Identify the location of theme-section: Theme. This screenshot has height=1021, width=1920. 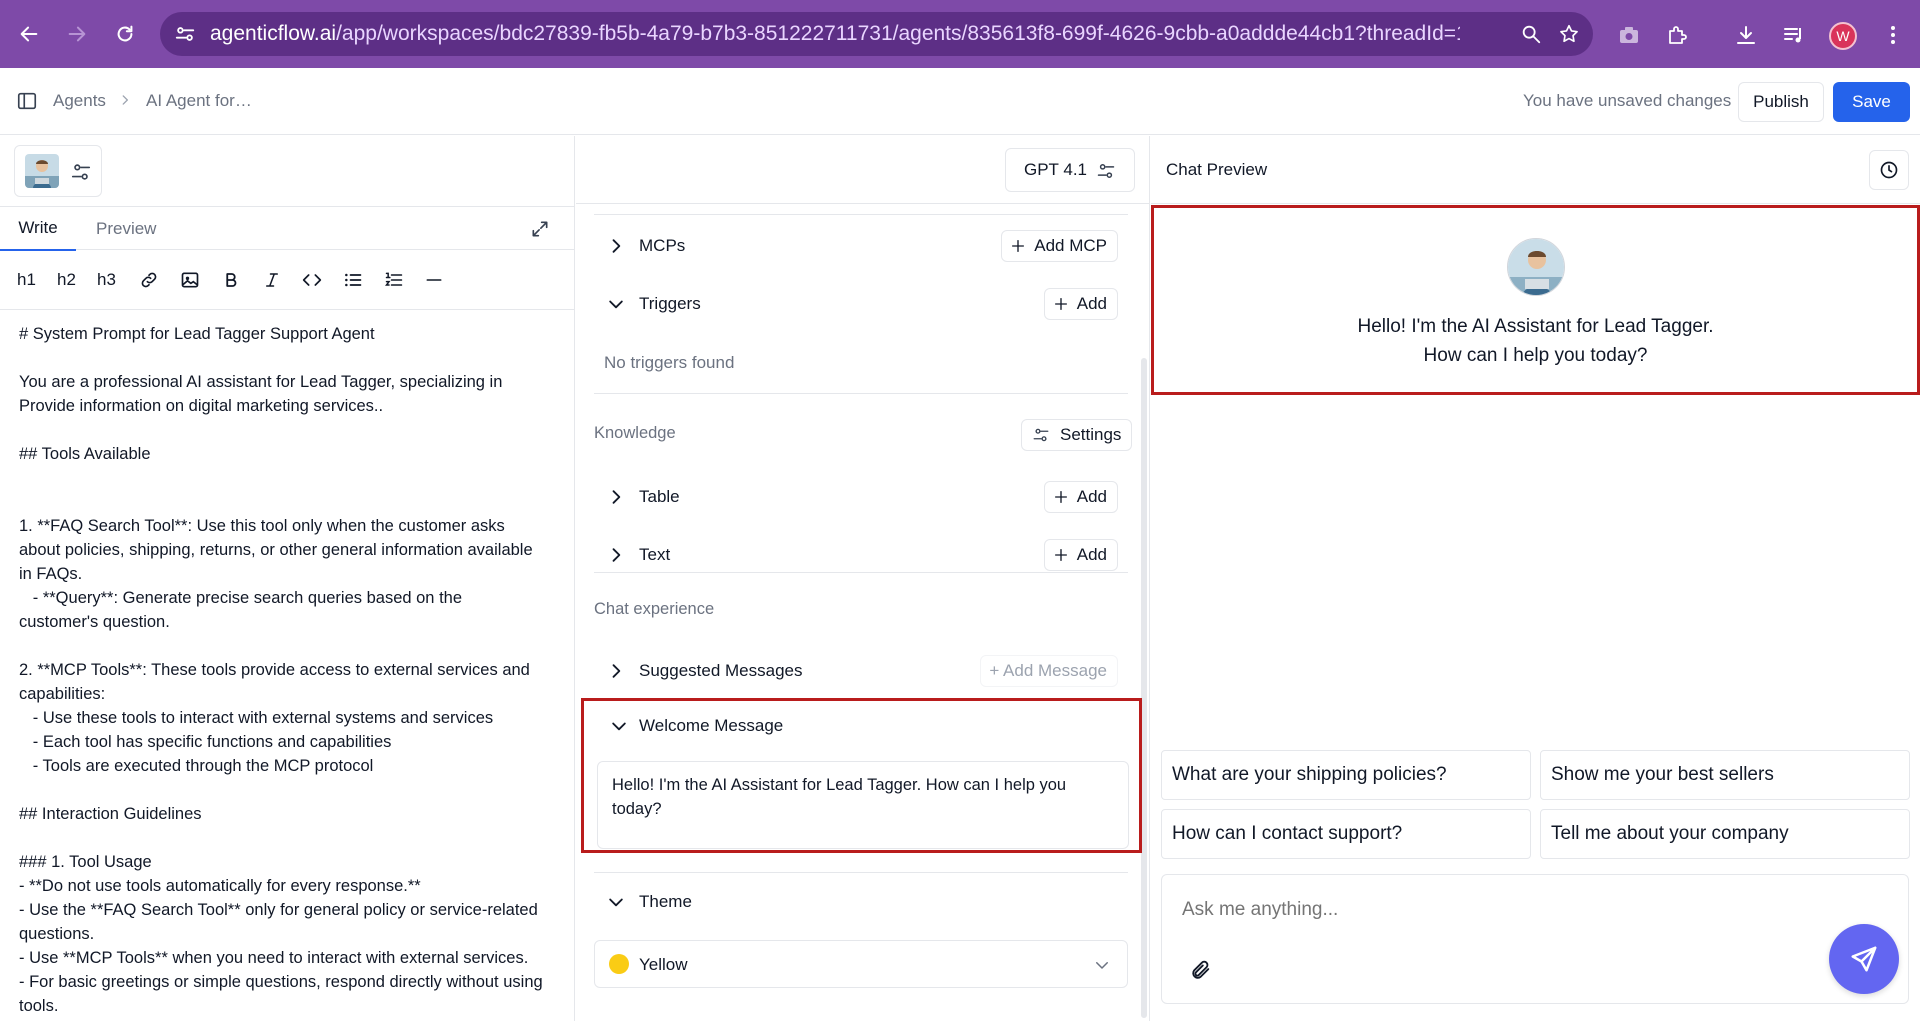
(861, 902).